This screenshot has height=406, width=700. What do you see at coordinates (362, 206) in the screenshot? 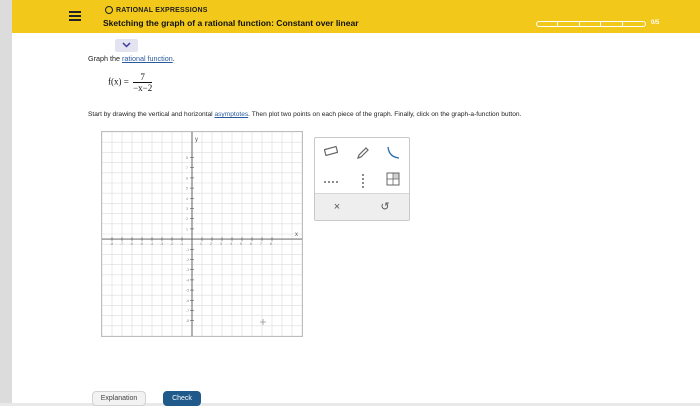
I see `tool-actions: × ↺` at bounding box center [362, 206].